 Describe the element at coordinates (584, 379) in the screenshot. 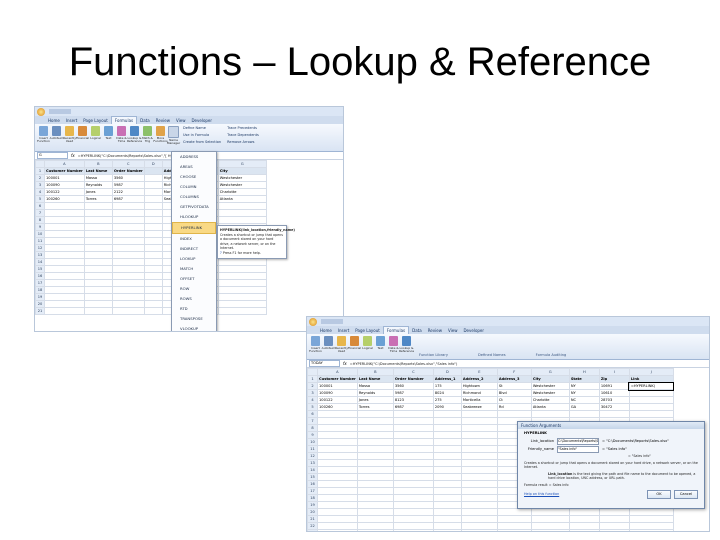

I see `cell: State` at that location.